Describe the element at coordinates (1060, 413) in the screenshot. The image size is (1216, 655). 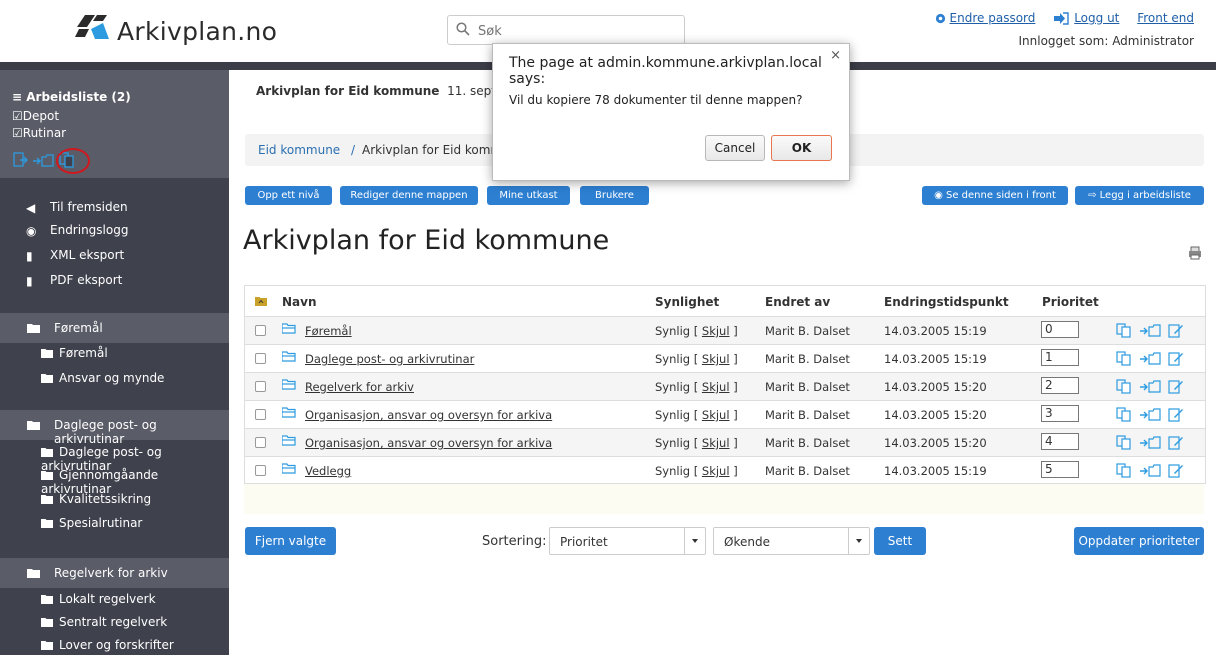
I see `priority-input: 3` at that location.